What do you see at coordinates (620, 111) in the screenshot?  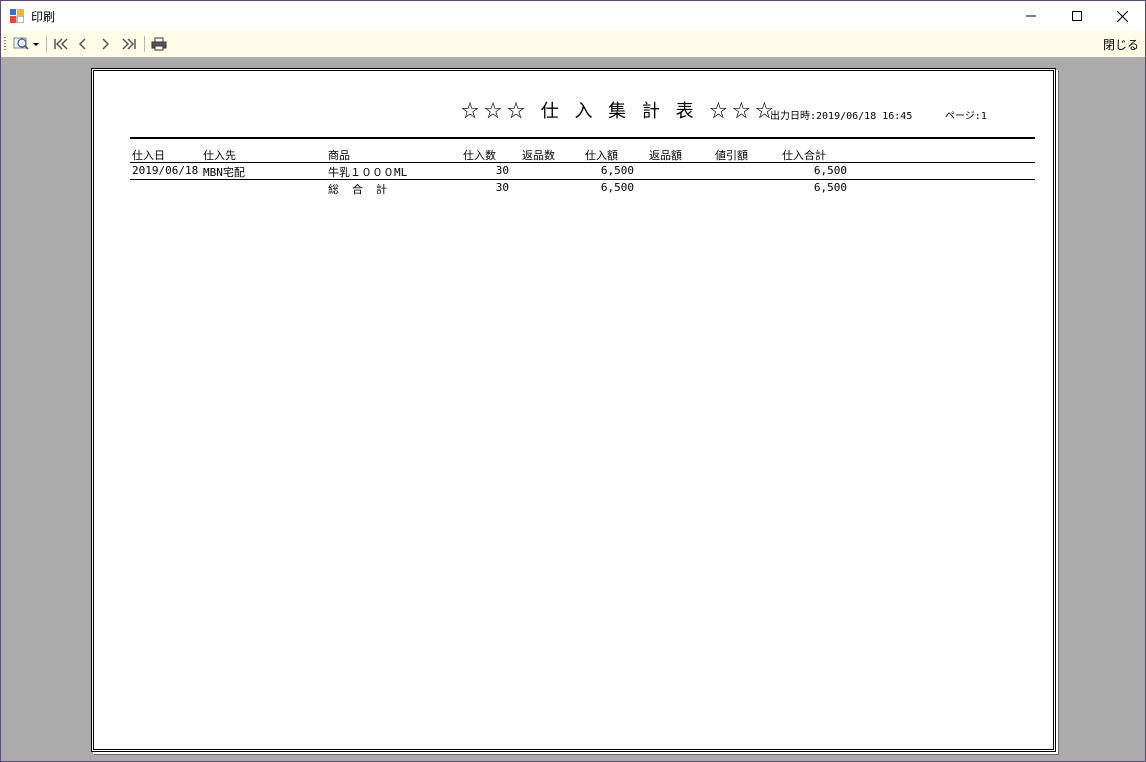 I see `report-title: ☆☆☆ 仕 入 集 計 表 ☆☆☆` at bounding box center [620, 111].